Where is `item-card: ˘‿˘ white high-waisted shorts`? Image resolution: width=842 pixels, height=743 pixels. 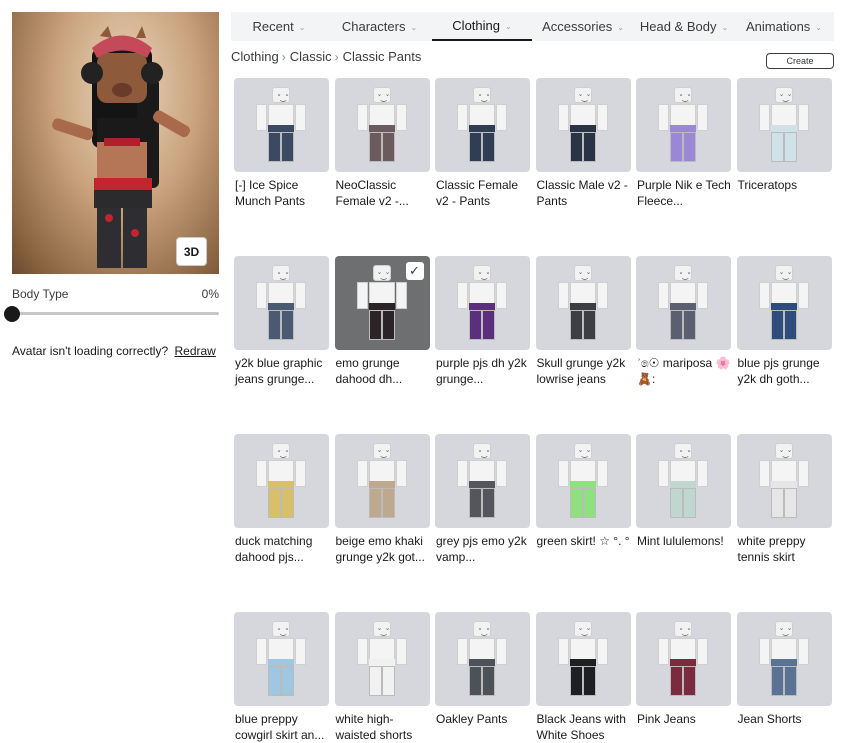
item-card: ˘‿˘ white high-waisted shorts is located at coordinates (382, 677).